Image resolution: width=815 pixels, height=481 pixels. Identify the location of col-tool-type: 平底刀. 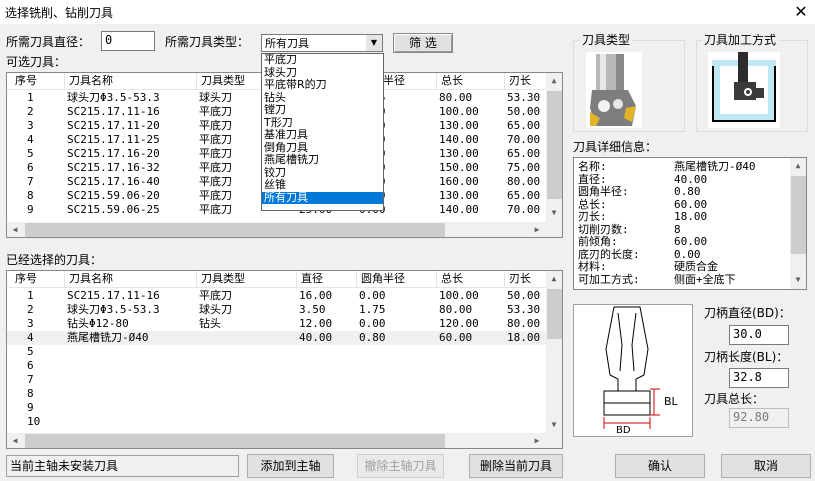
(215, 295).